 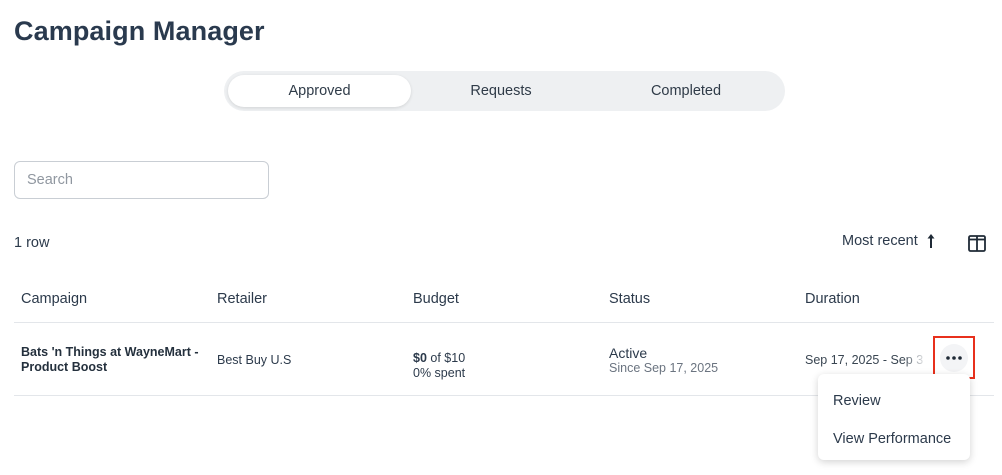 What do you see at coordinates (628, 353) in the screenshot?
I see `status-label: Active` at bounding box center [628, 353].